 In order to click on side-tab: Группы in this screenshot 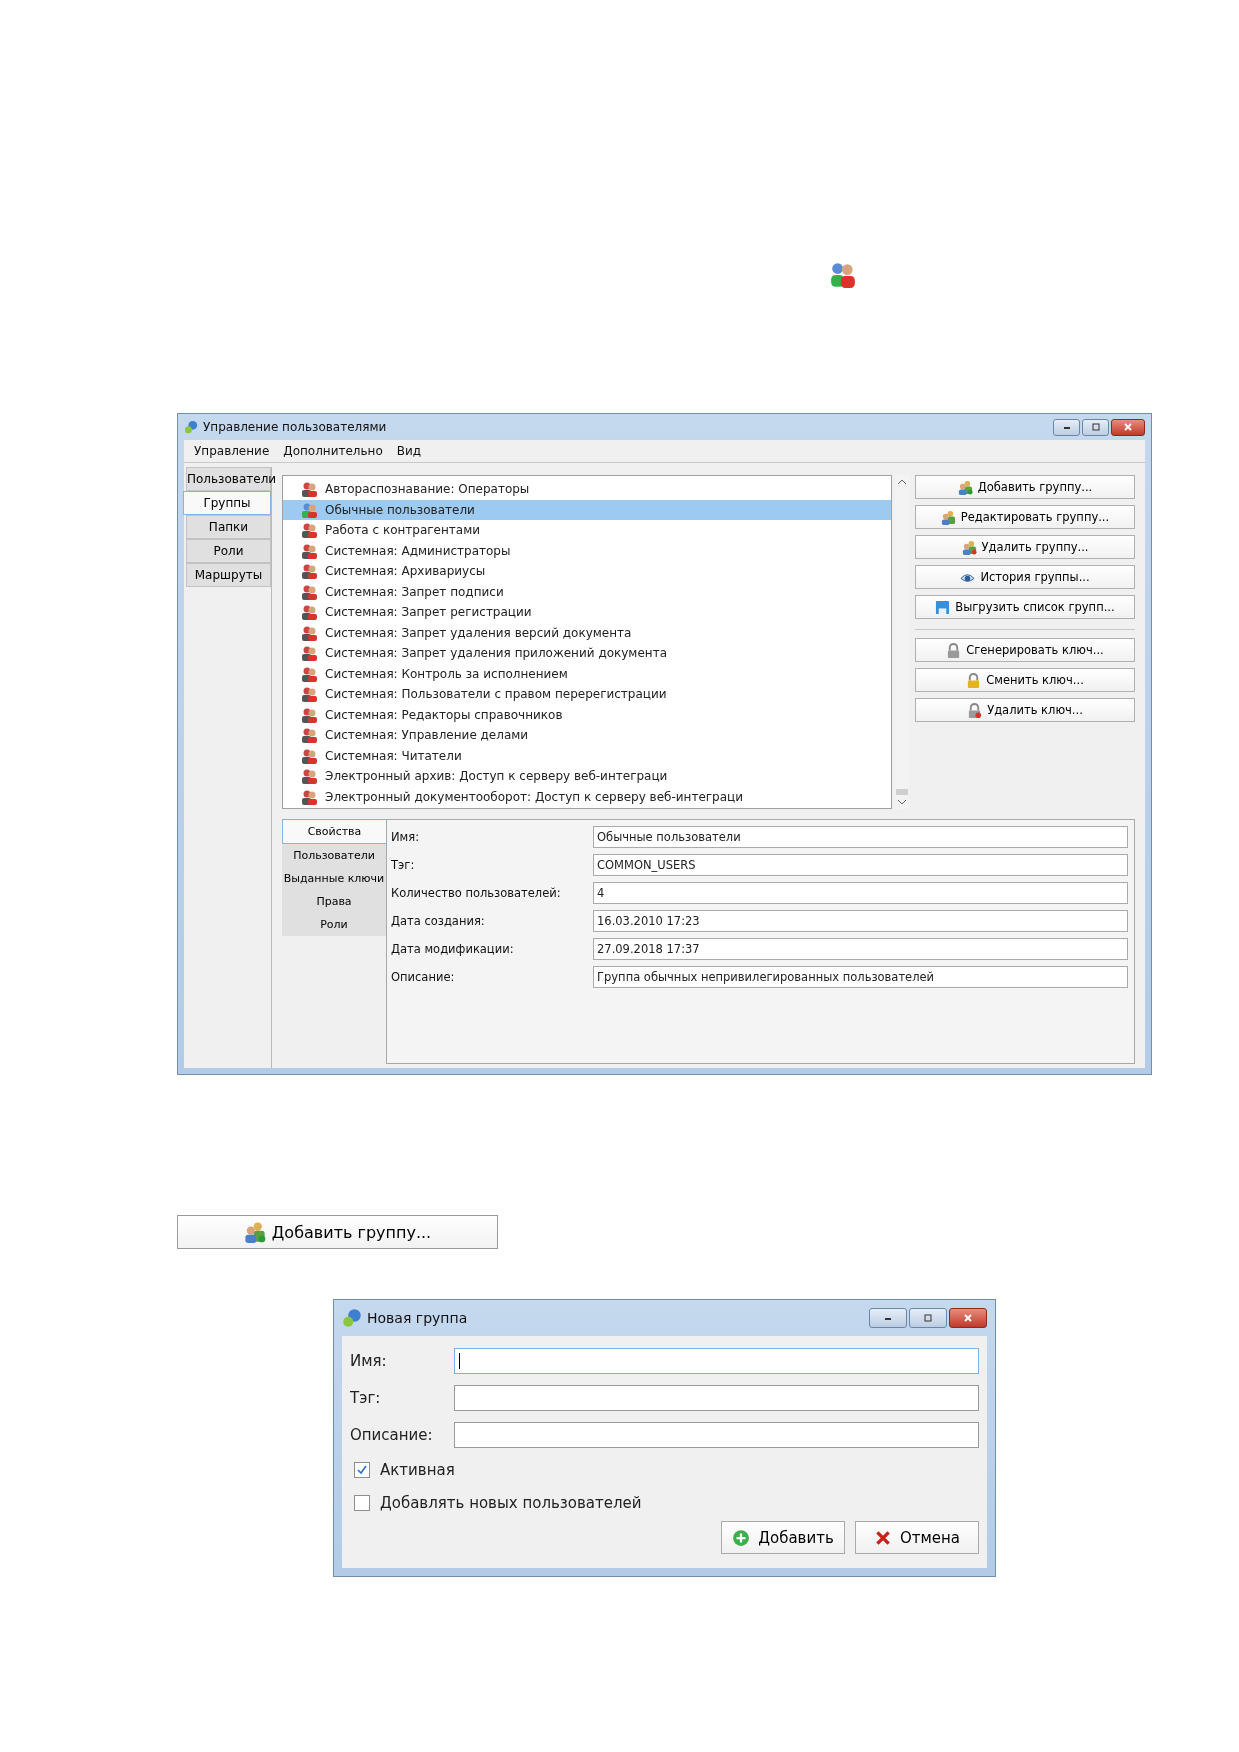, I will do `click(227, 503)`.